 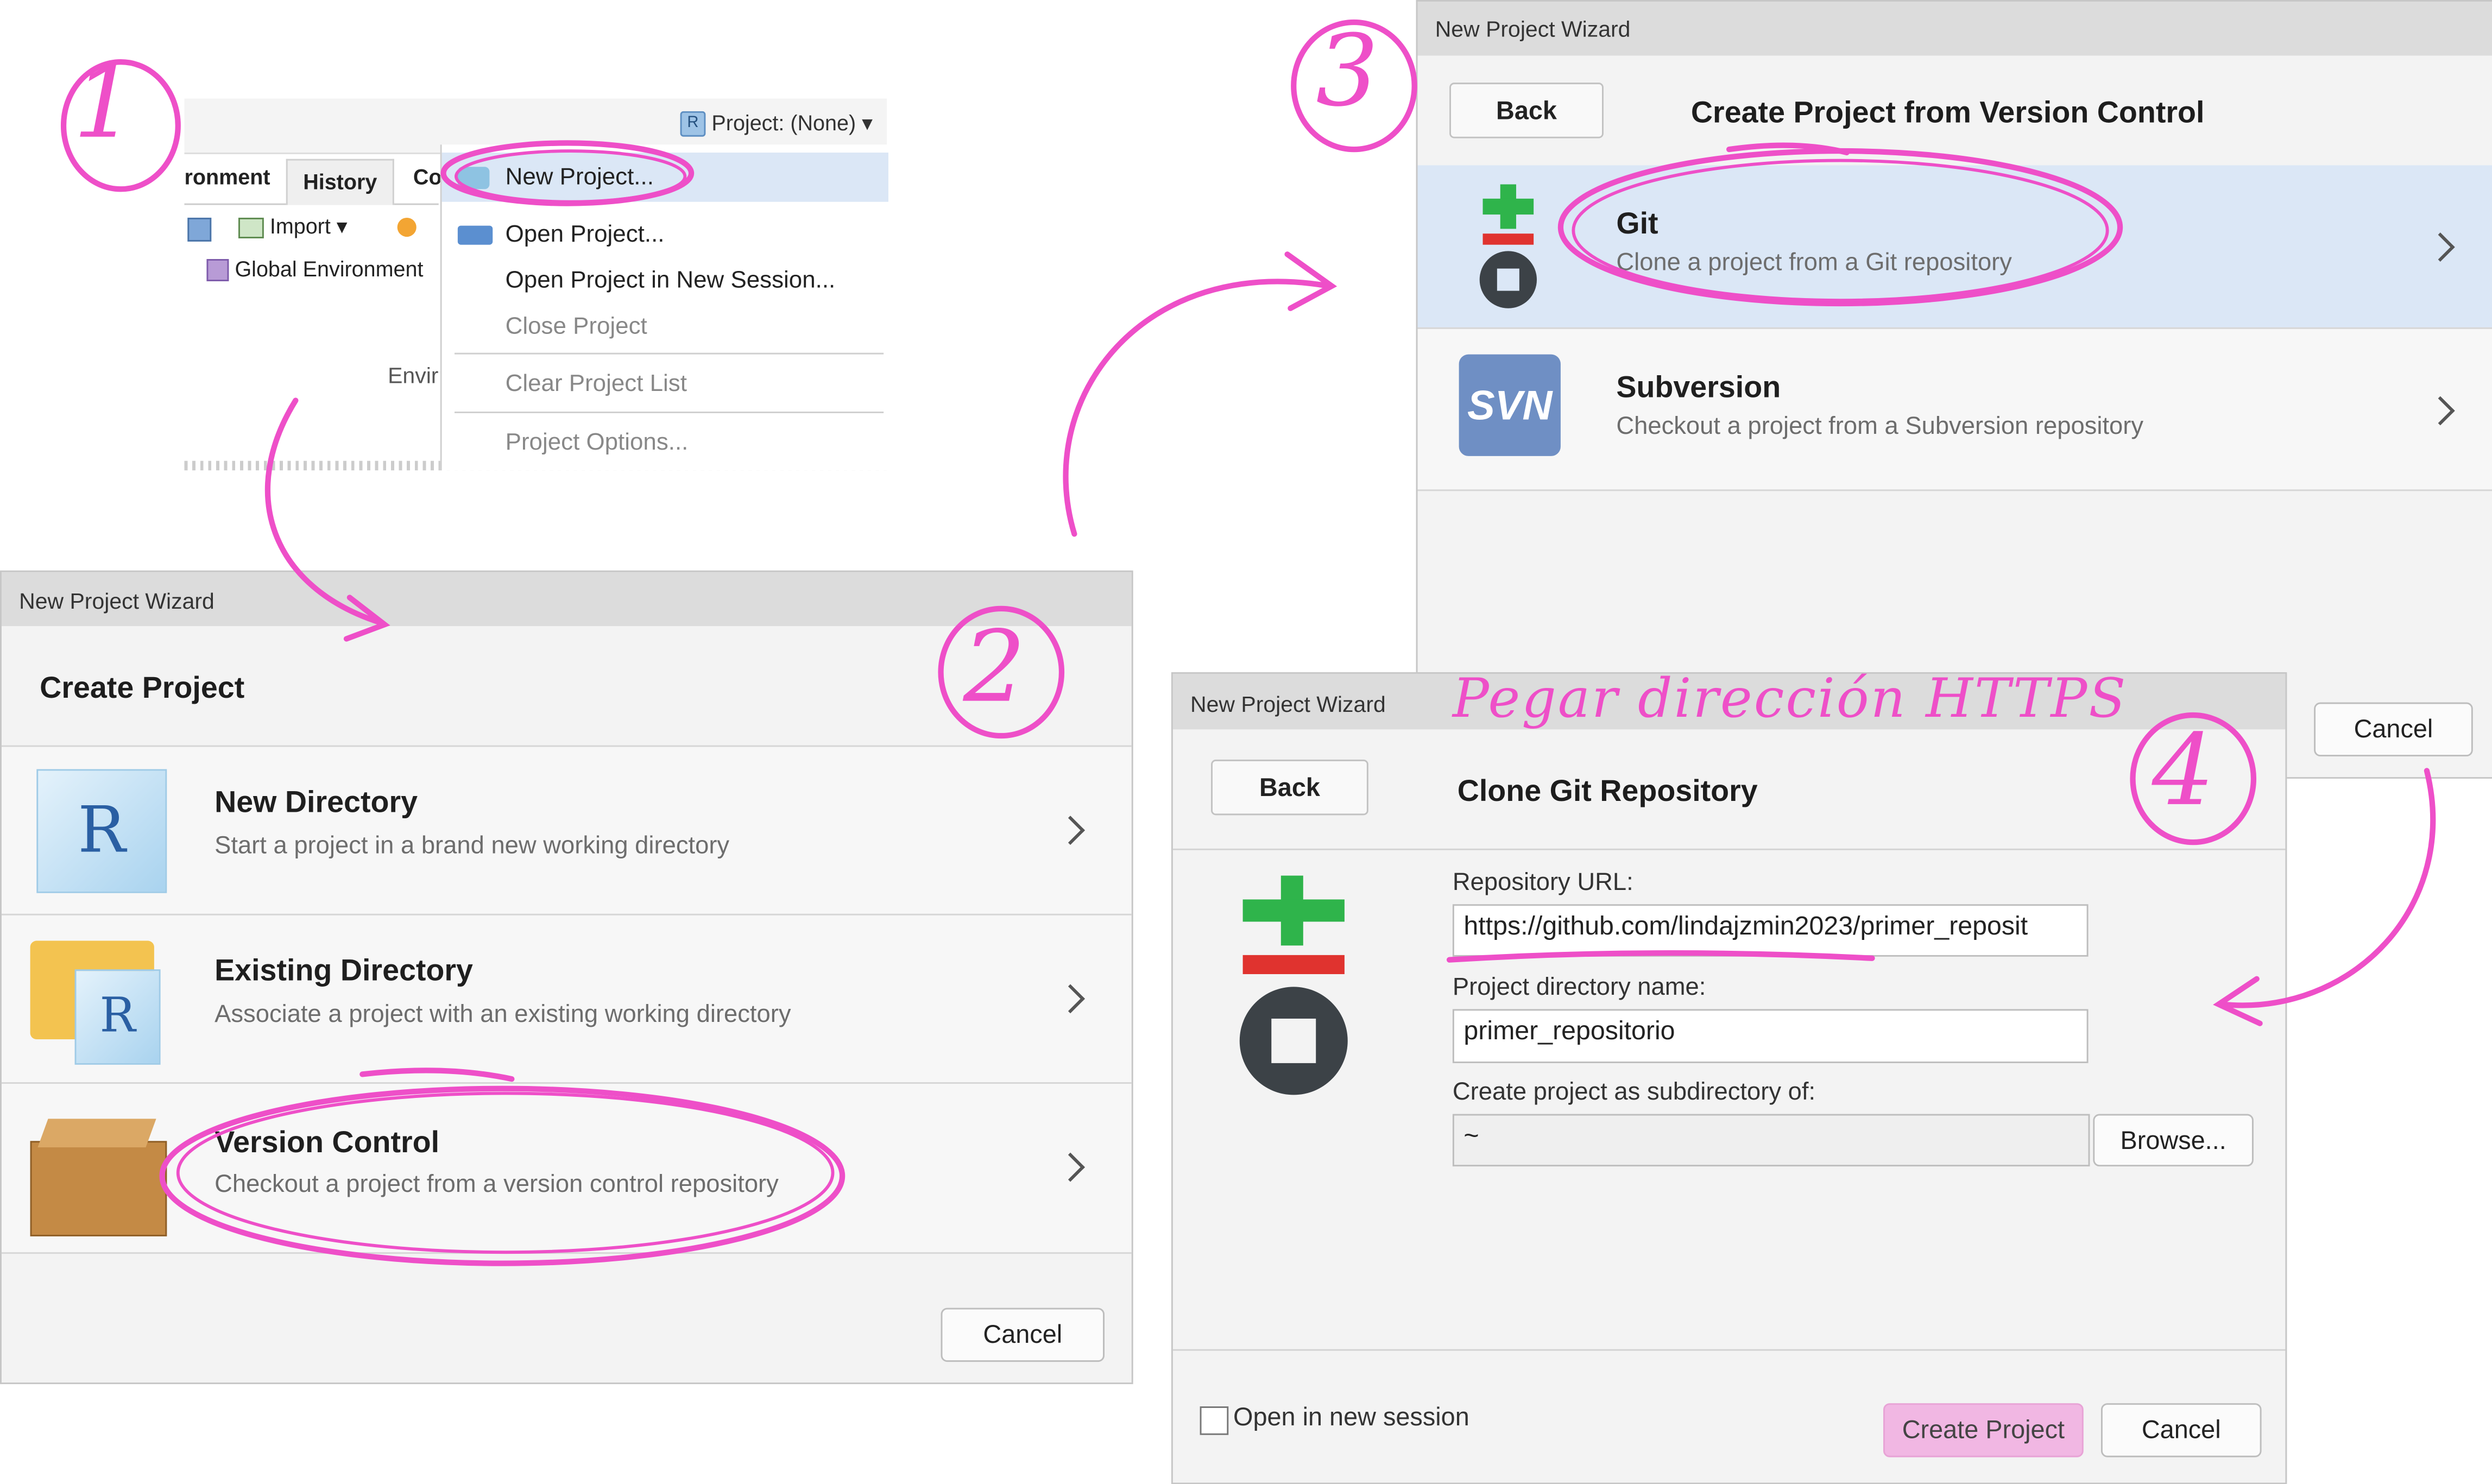 What do you see at coordinates (1197, 408) in the screenshot?
I see `arrow-step2-to-step3` at bounding box center [1197, 408].